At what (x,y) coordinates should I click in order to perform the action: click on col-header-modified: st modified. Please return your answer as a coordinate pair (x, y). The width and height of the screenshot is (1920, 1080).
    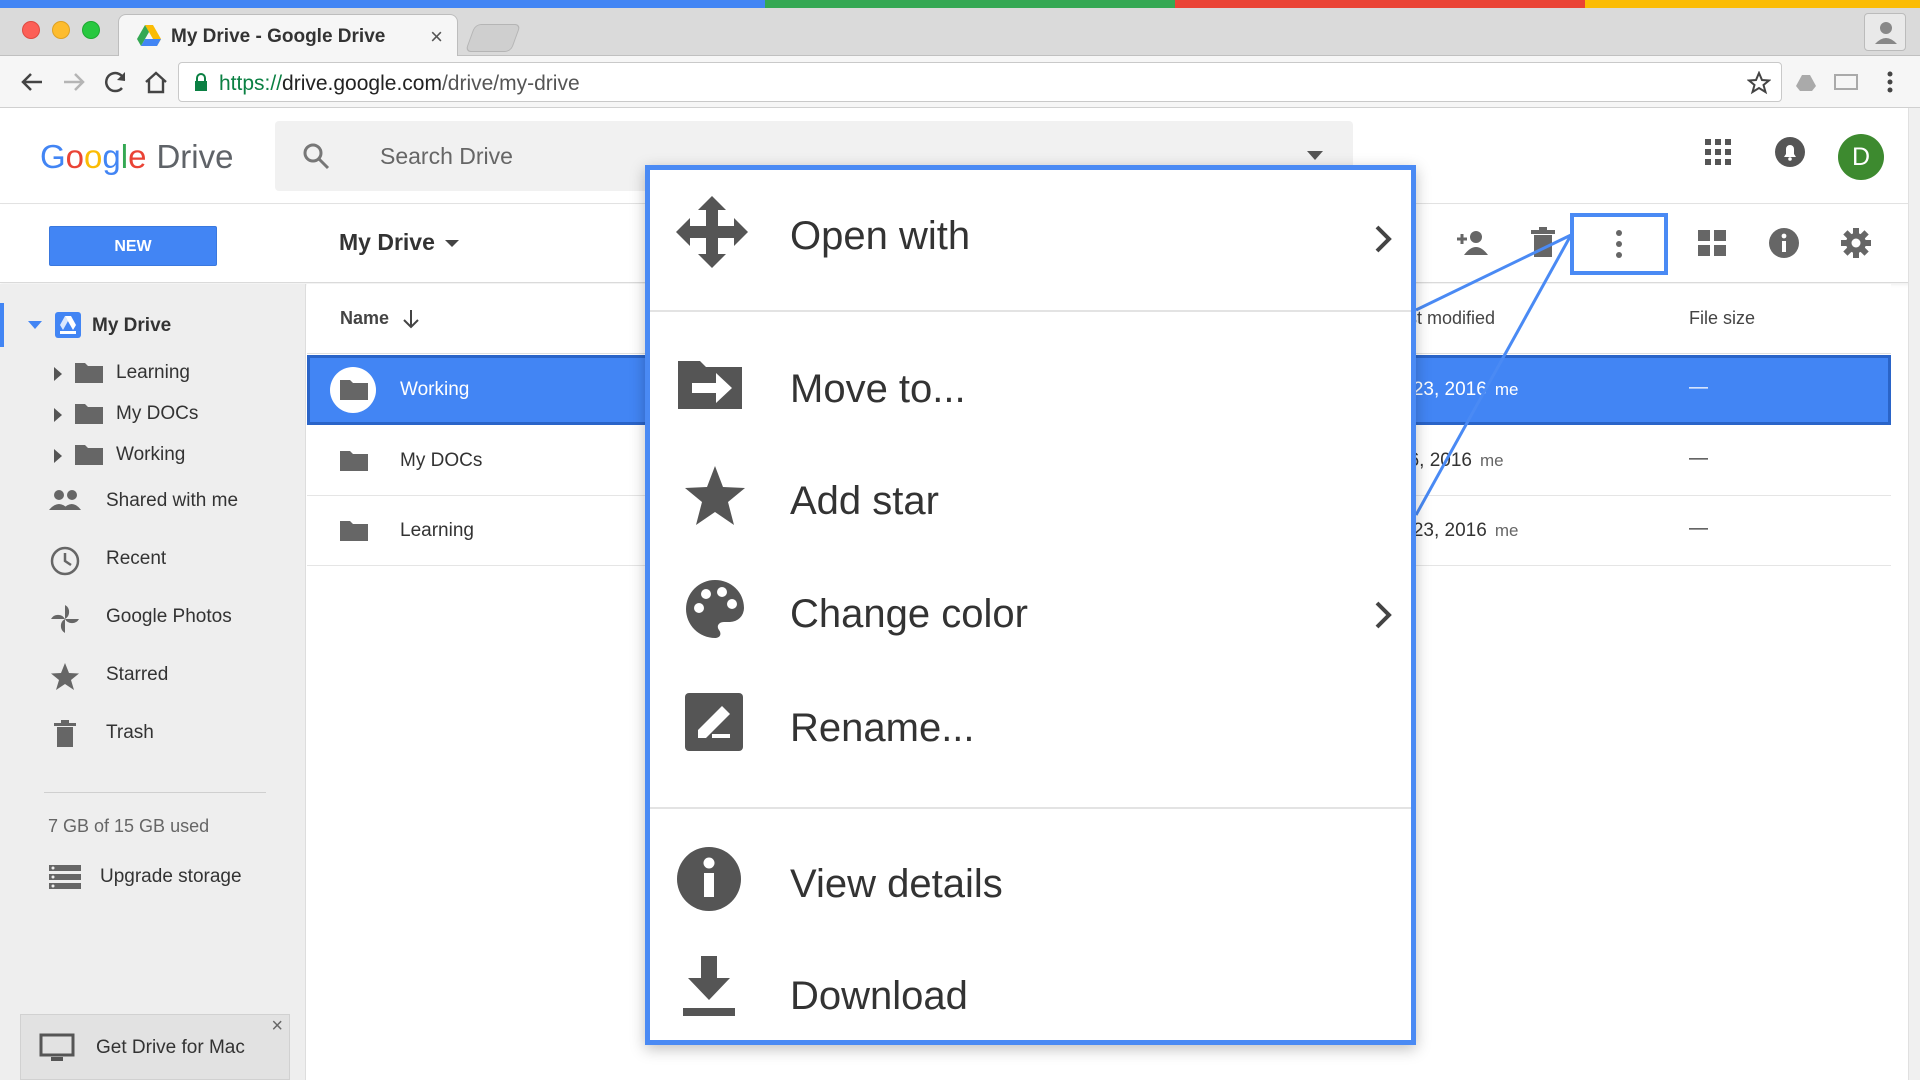
    Looking at the image, I should click on (1451, 318).